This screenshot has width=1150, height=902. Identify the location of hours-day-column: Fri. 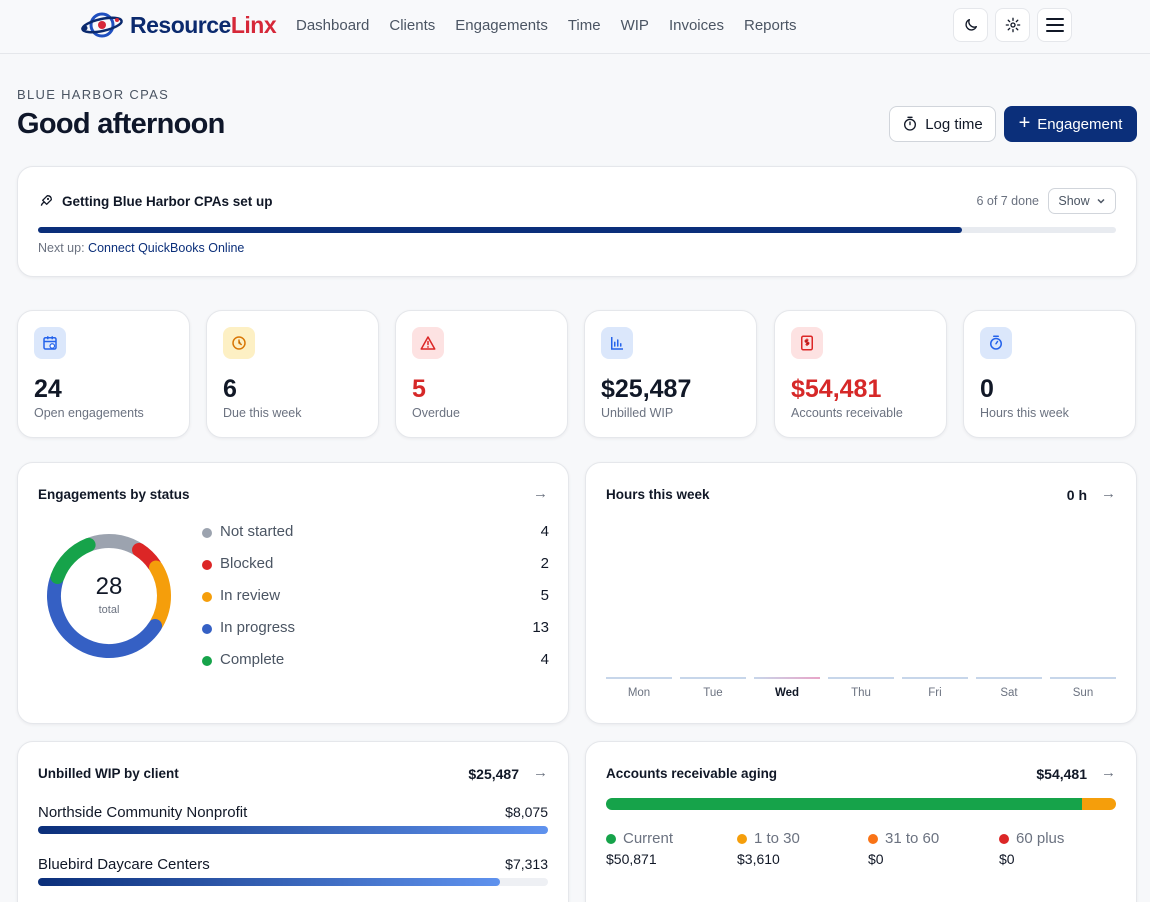
(935, 688).